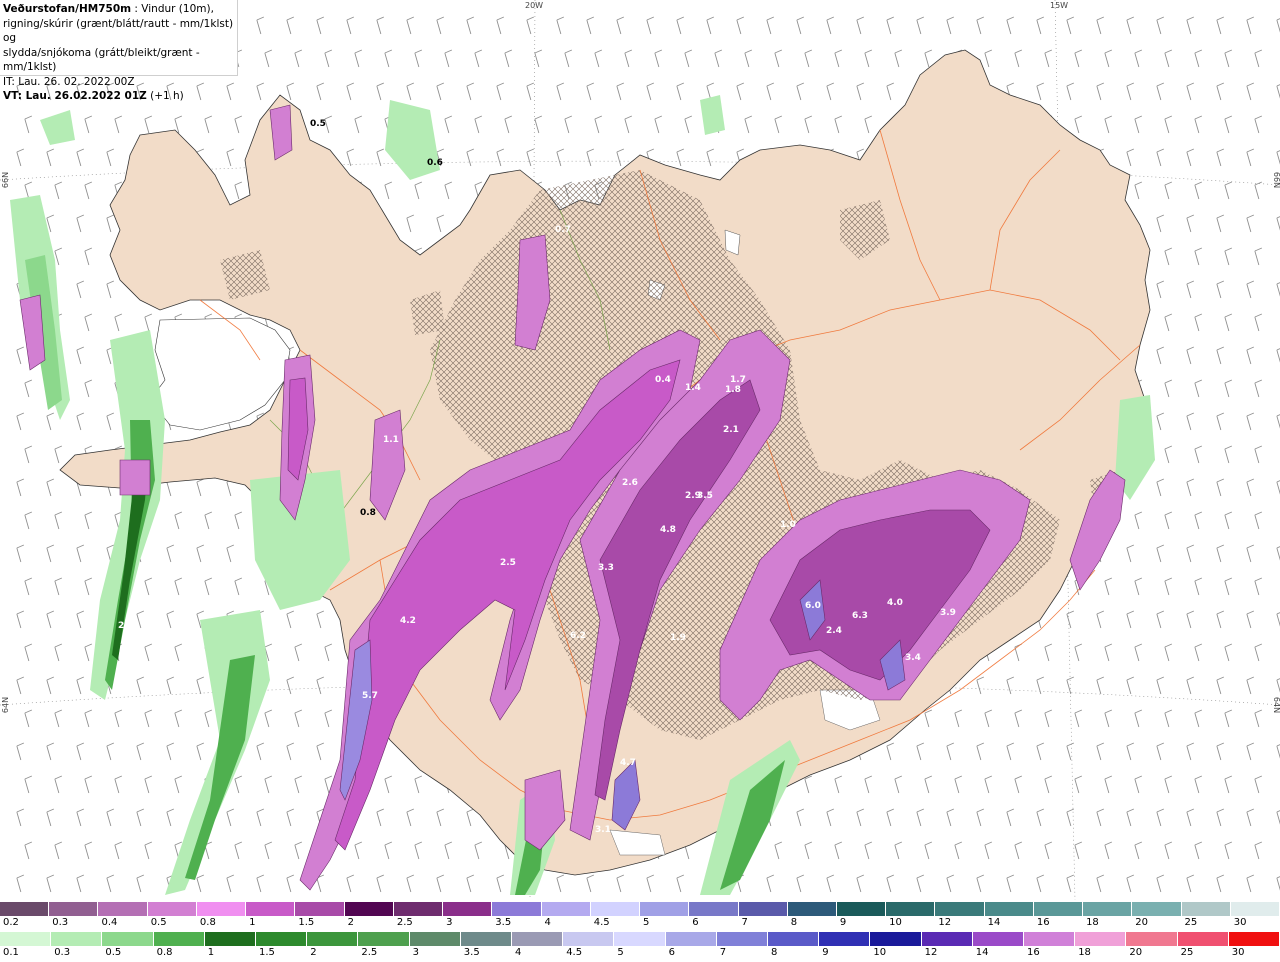 This screenshot has height=962, width=1280. Describe the element at coordinates (813, 606) in the screenshot. I see `precip-value-label: 6.0` at that location.